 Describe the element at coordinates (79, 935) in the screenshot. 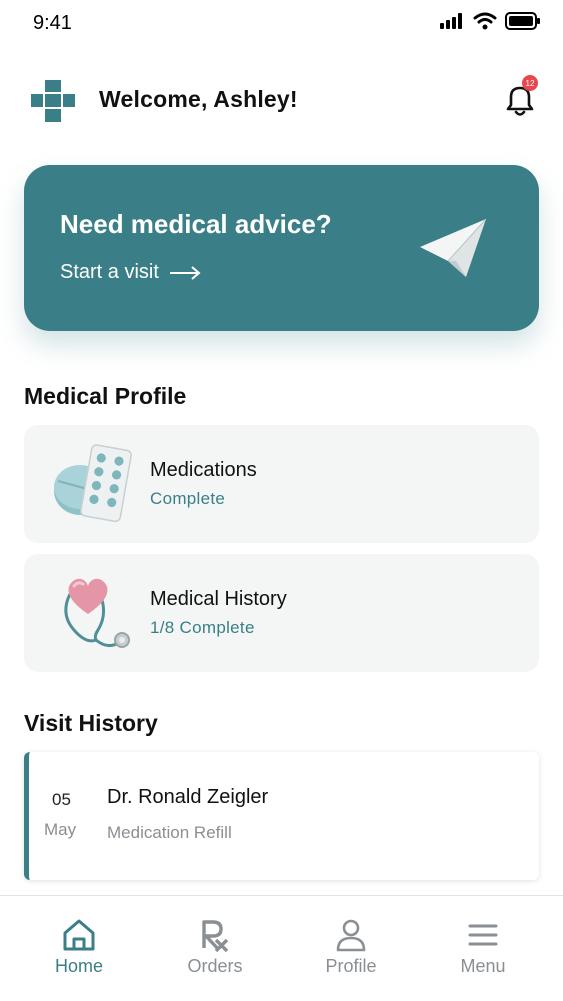

I see `home-icon` at that location.